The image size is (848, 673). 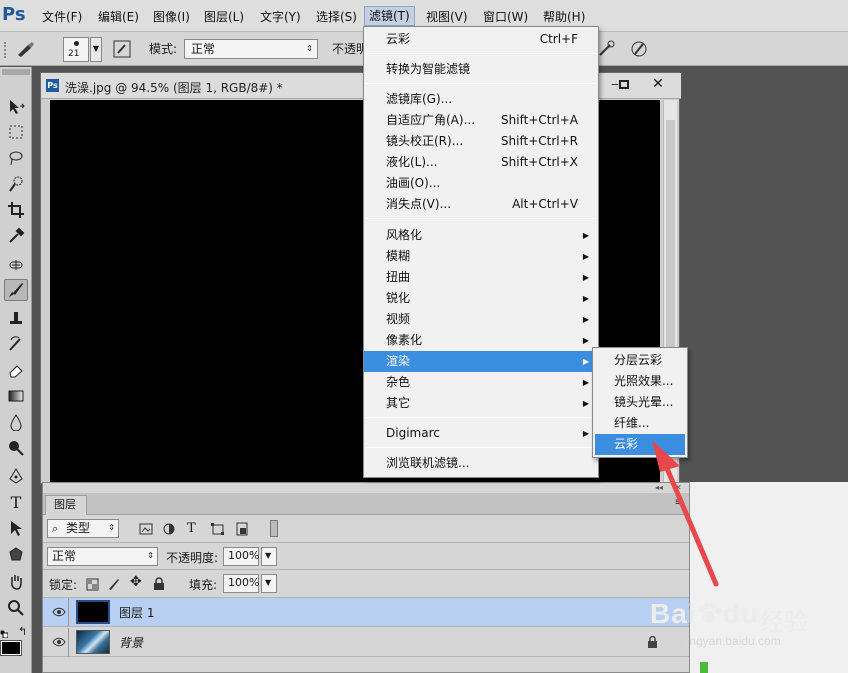 I want to click on menu-item-noise: 杂色 ▶, so click(x=481, y=382).